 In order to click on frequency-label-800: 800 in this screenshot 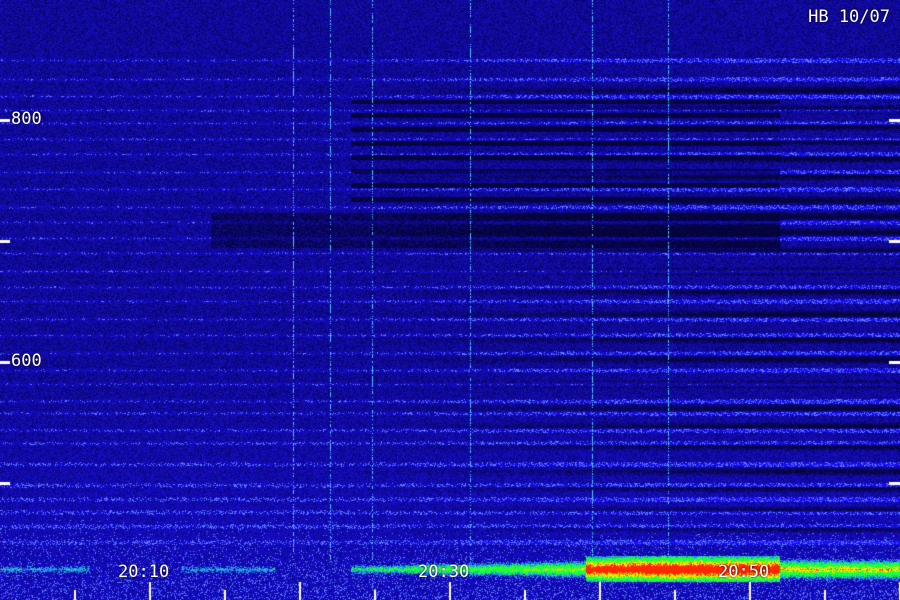, I will do `click(26, 119)`.